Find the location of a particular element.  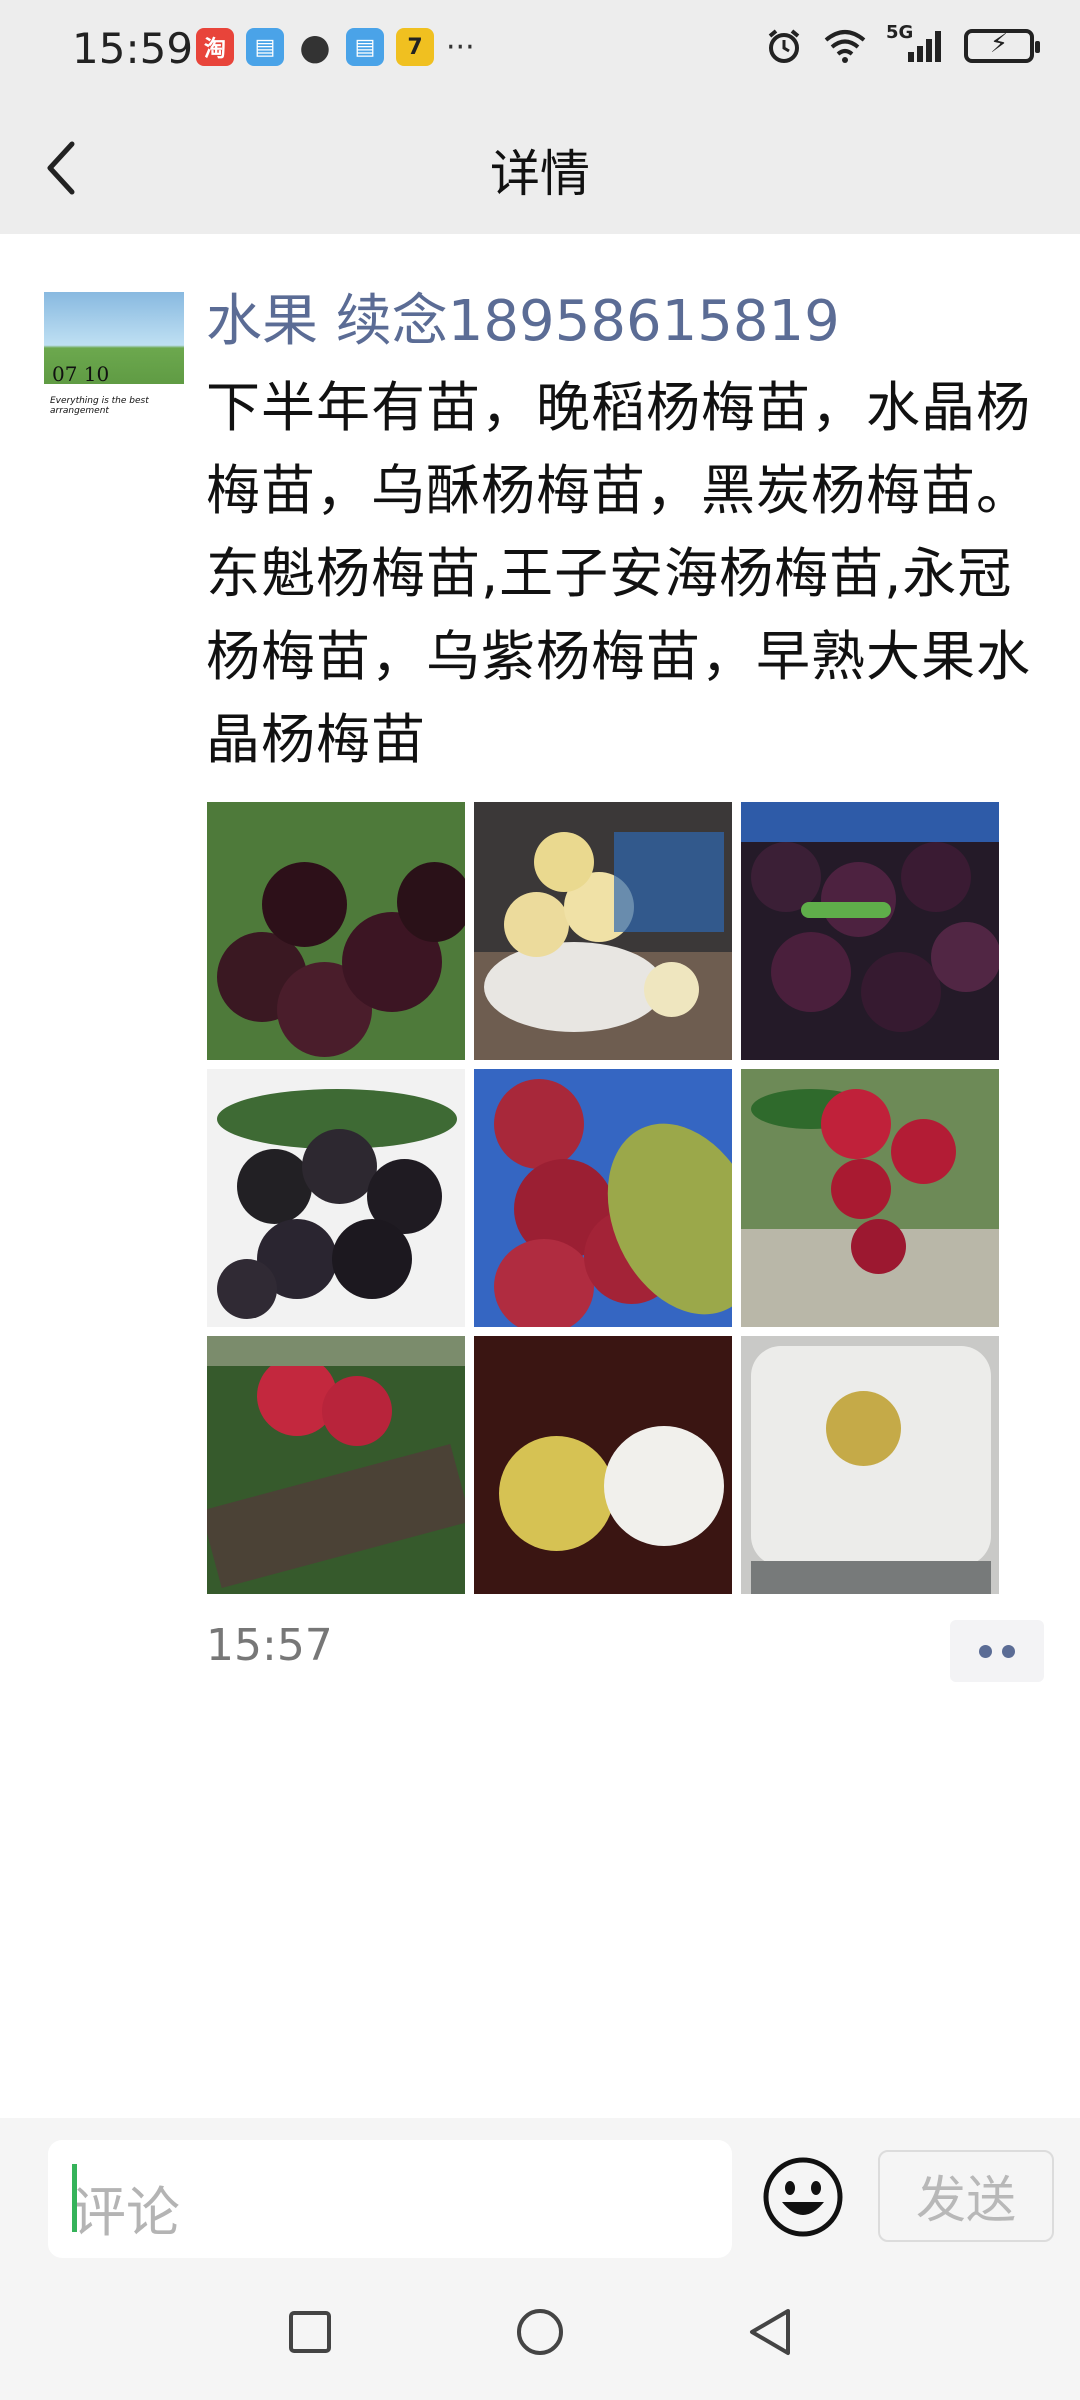

status-indicators: 5G ⚡ is located at coordinates (902, 44).